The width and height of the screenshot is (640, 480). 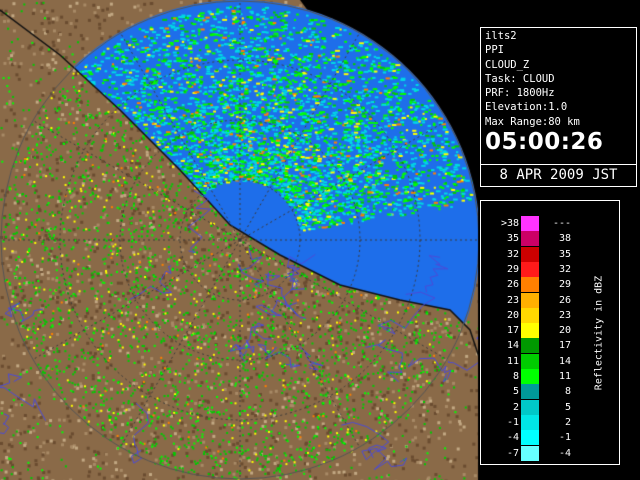 I want to click on legend-lower-bound: 29, so click(x=512, y=269).